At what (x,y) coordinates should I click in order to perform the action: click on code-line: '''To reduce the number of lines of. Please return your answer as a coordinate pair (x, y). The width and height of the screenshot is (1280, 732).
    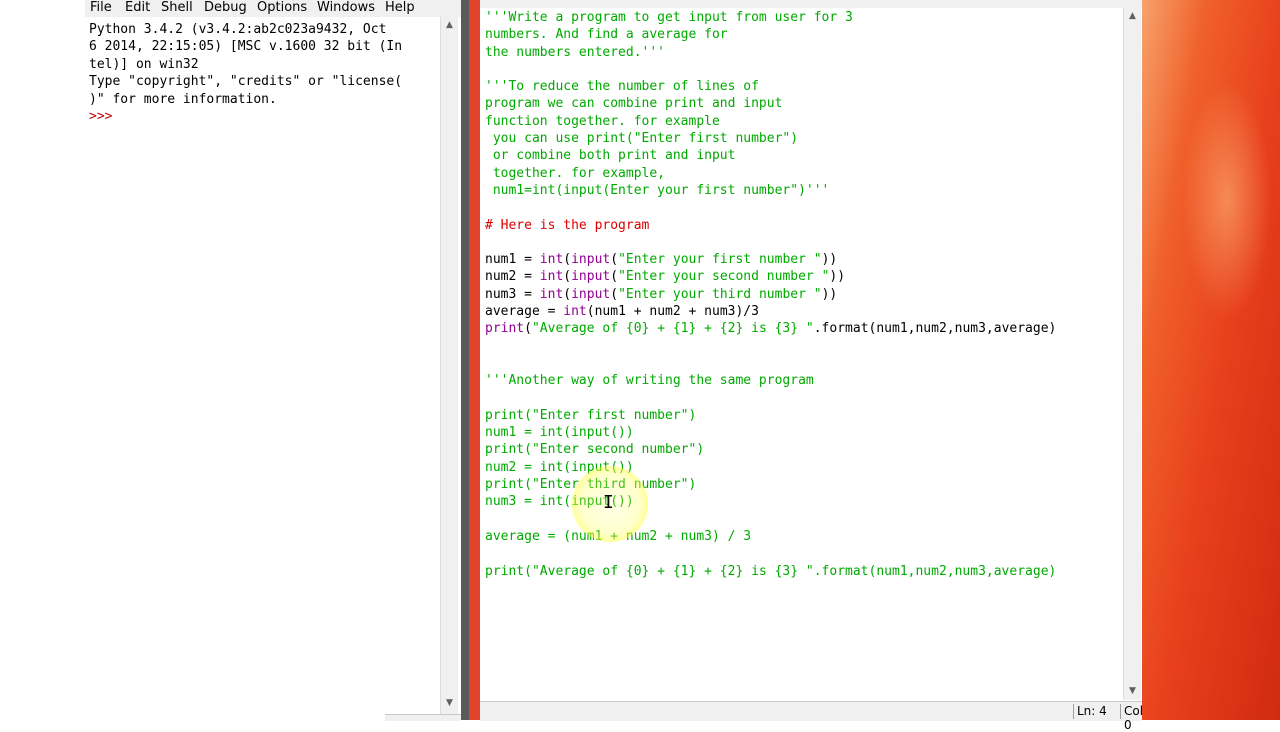
    Looking at the image, I should click on (805, 86).